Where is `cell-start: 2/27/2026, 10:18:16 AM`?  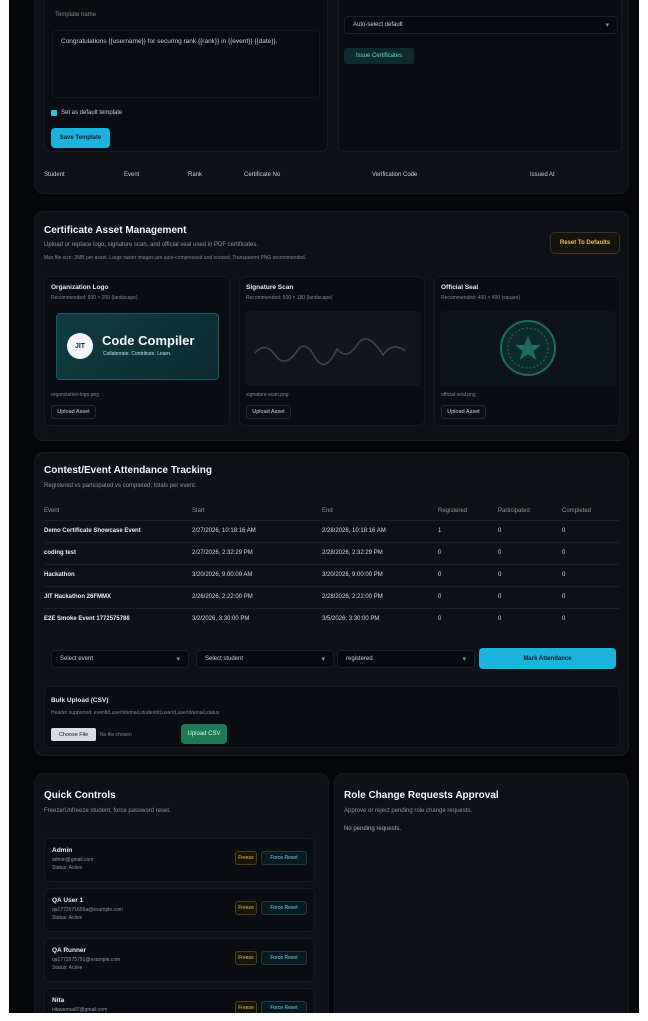 cell-start: 2/27/2026, 10:18:16 AM is located at coordinates (257, 530).